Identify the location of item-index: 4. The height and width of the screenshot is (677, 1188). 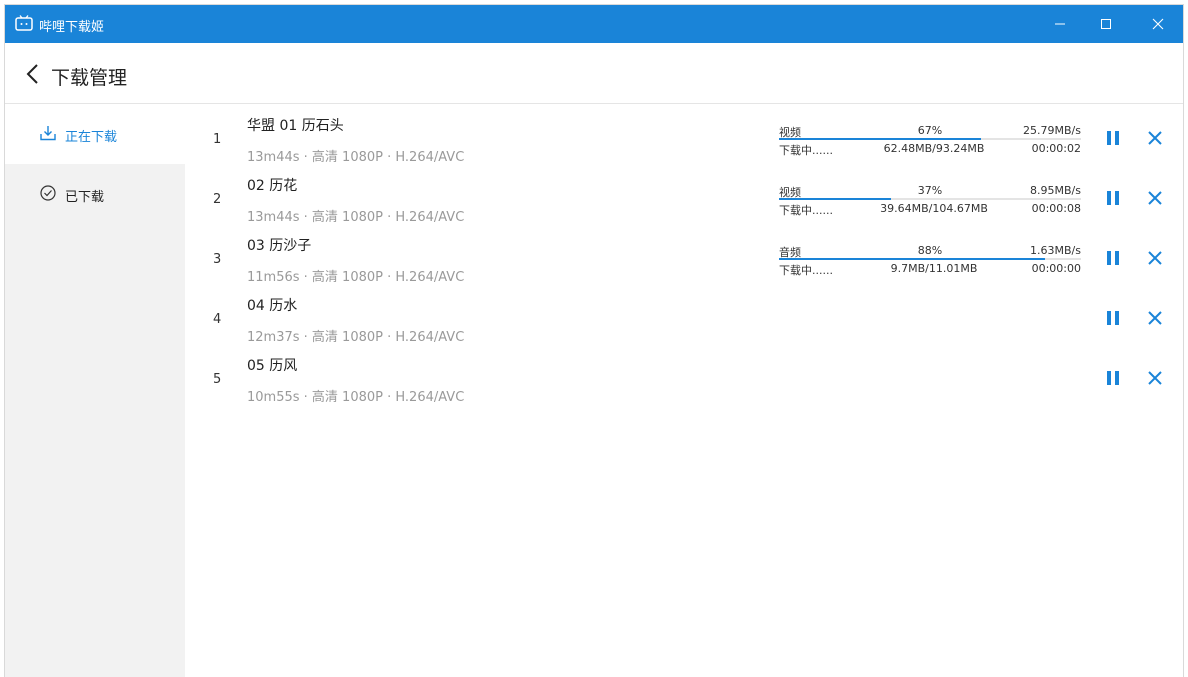
(217, 319).